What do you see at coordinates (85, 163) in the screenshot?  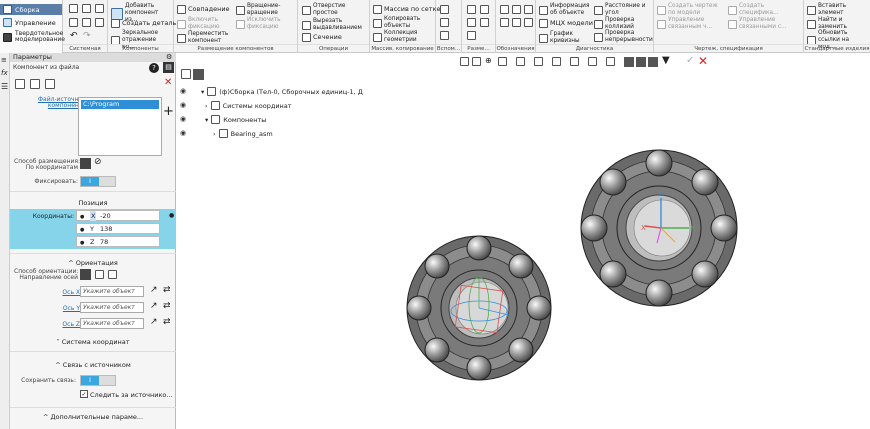 I see `placement-coords-icon` at bounding box center [85, 163].